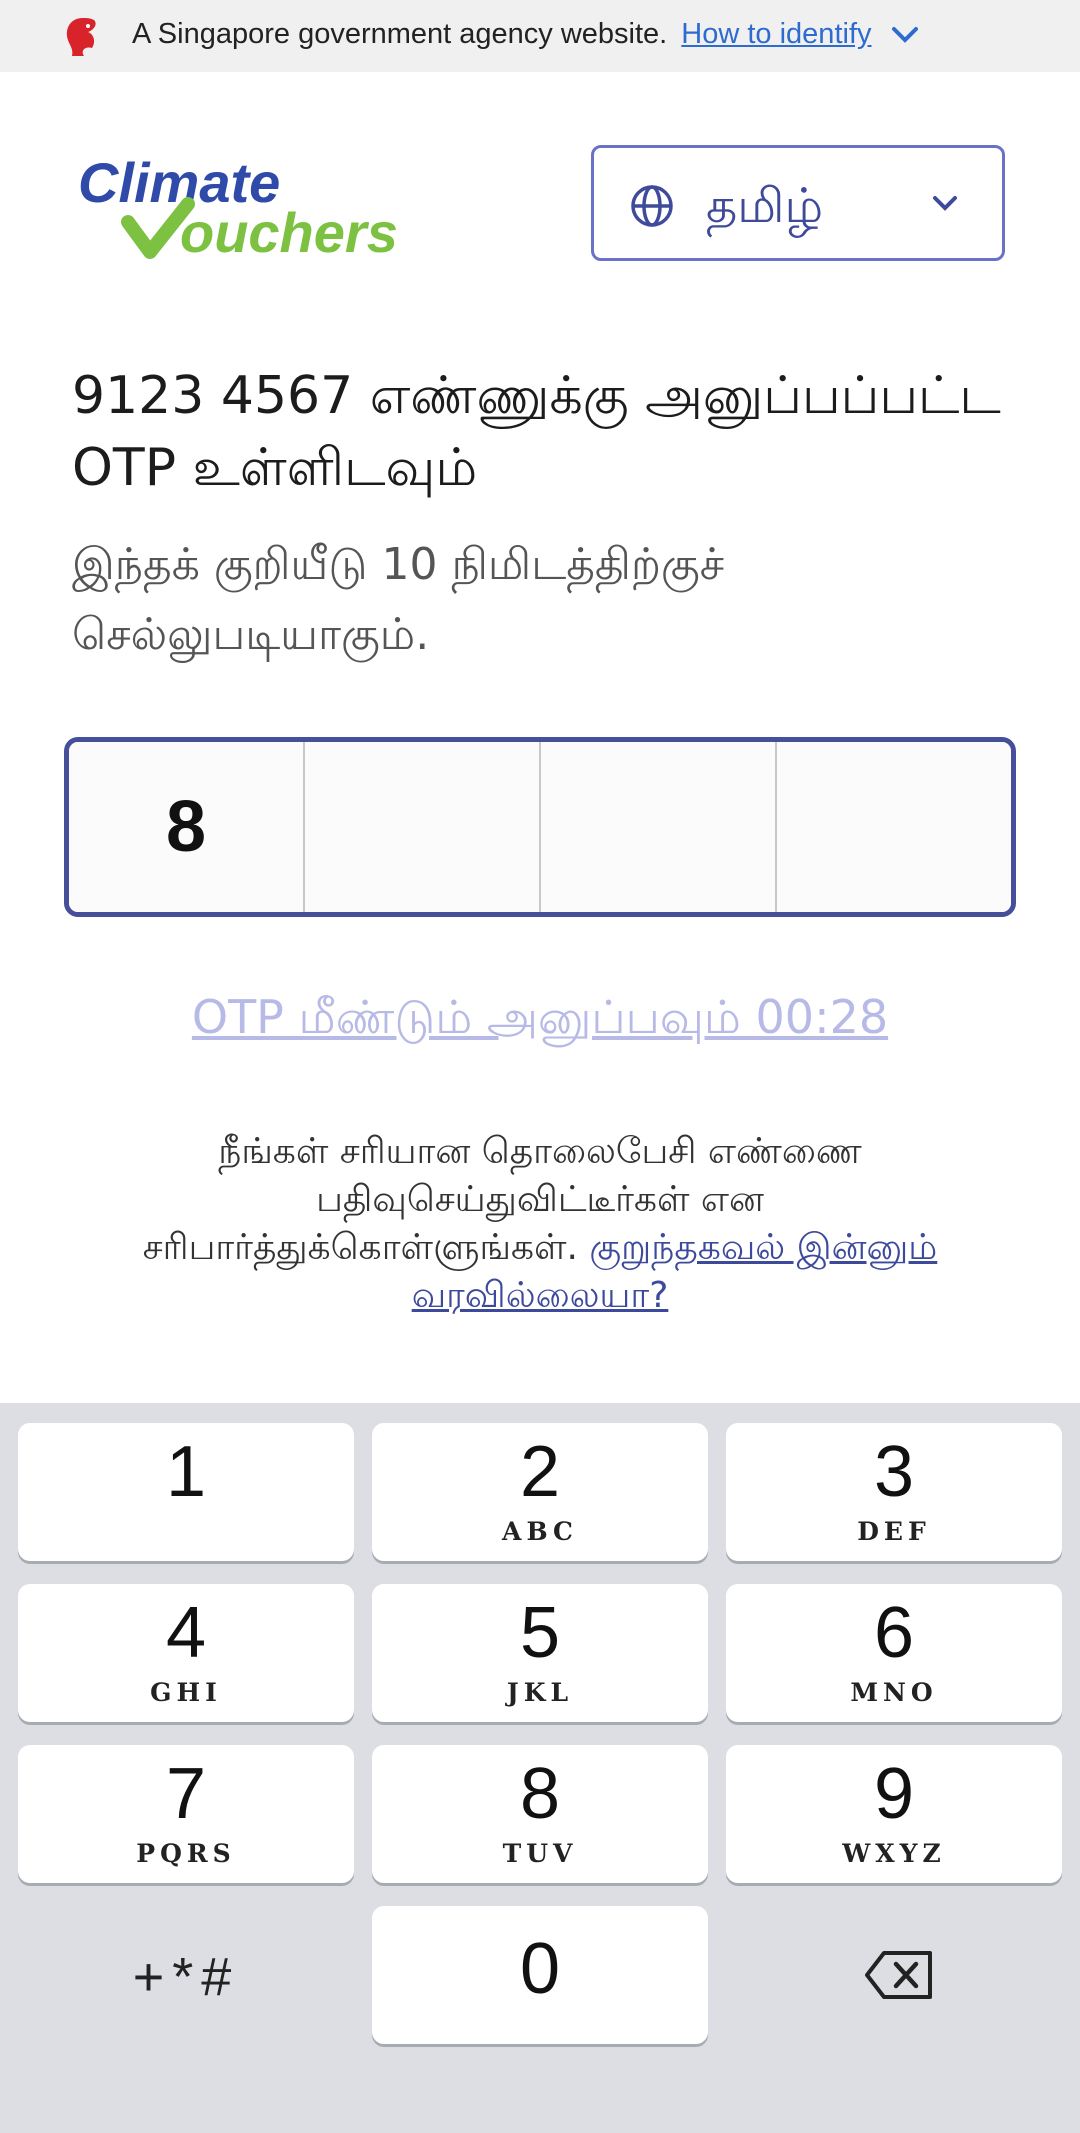 The width and height of the screenshot is (1080, 2133). I want to click on resend-otp-link: OTP மீண்டும் அனுப்பவும் 00:28, so click(540, 1020).